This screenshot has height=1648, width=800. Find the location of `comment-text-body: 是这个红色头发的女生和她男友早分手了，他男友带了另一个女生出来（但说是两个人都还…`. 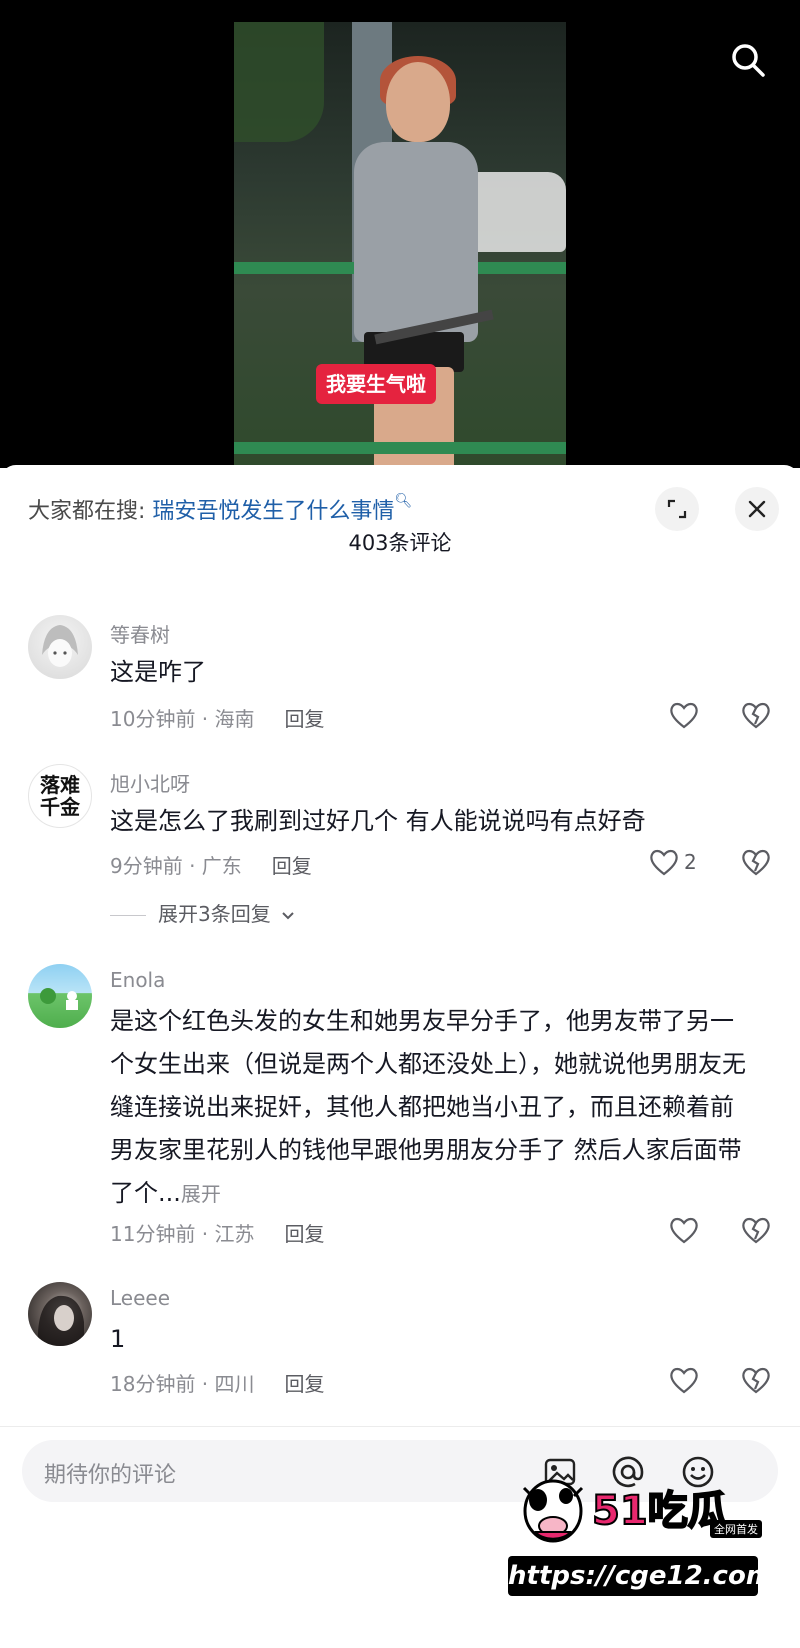

comment-text-body: 是这个红色头发的女生和她男友早分手了，他男友带了另一个女生出来（但说是两个人都还… is located at coordinates (428, 1107).